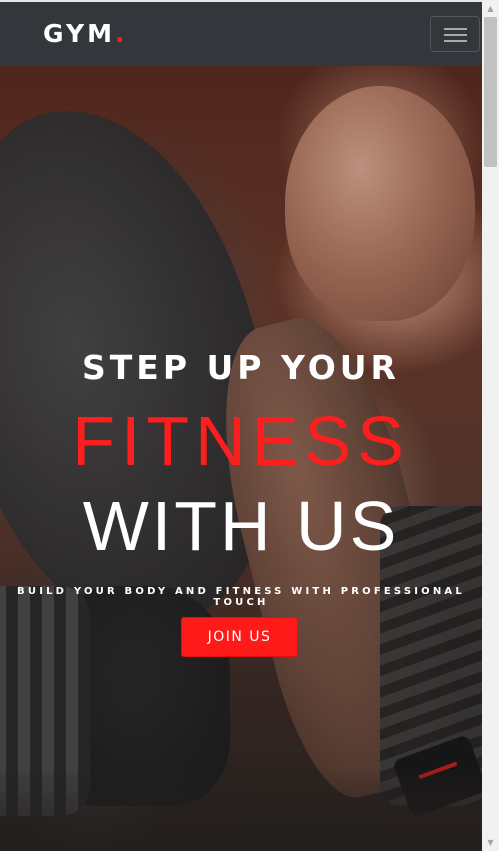 The height and width of the screenshot is (851, 499). I want to click on navbar: GYM., so click(241, 34).